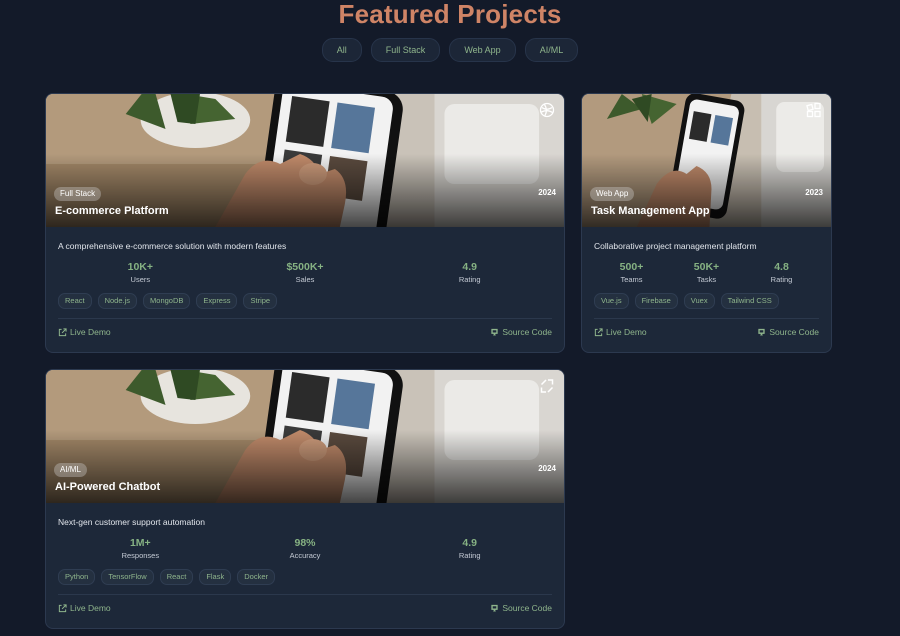 The height and width of the screenshot is (636, 900). I want to click on stat-value: 10K+, so click(140, 267).